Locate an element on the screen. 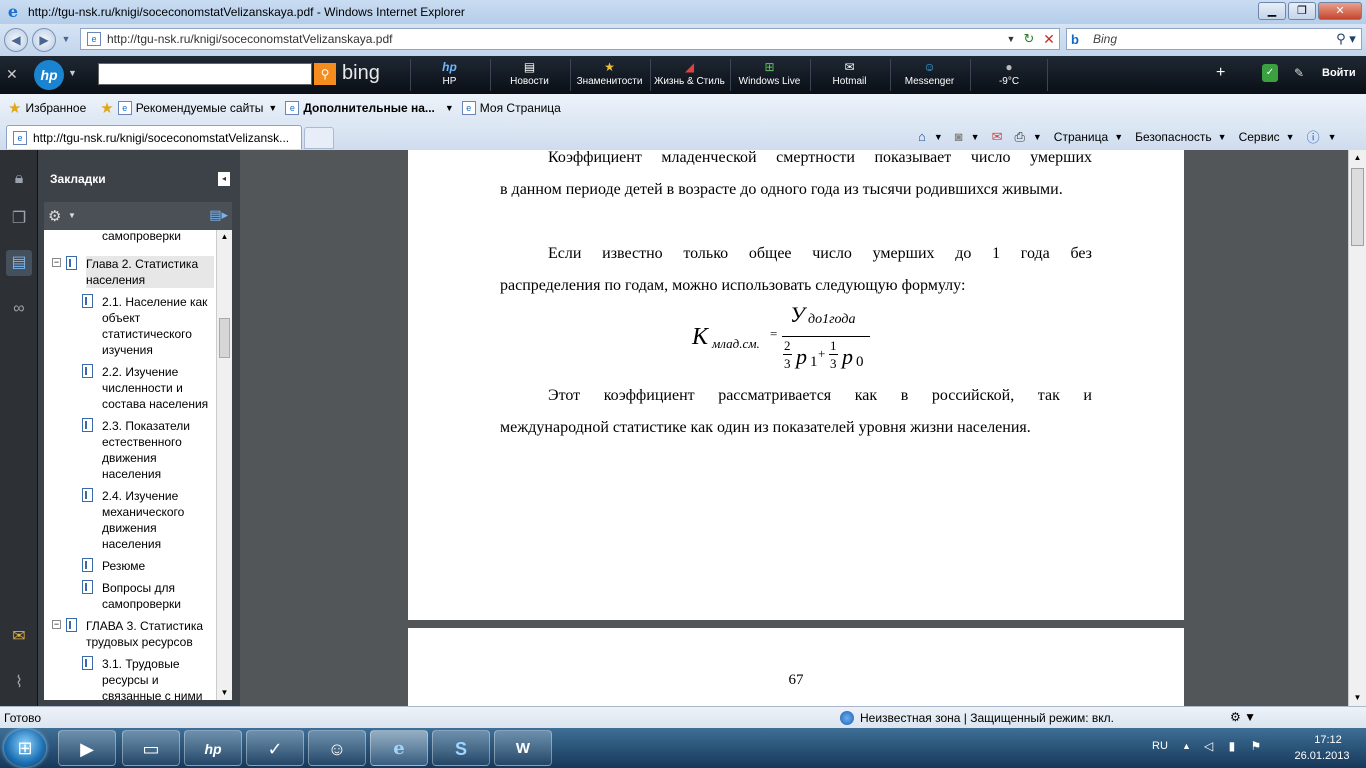  address-dropdown-icon: ▼ is located at coordinates (1011, 39).